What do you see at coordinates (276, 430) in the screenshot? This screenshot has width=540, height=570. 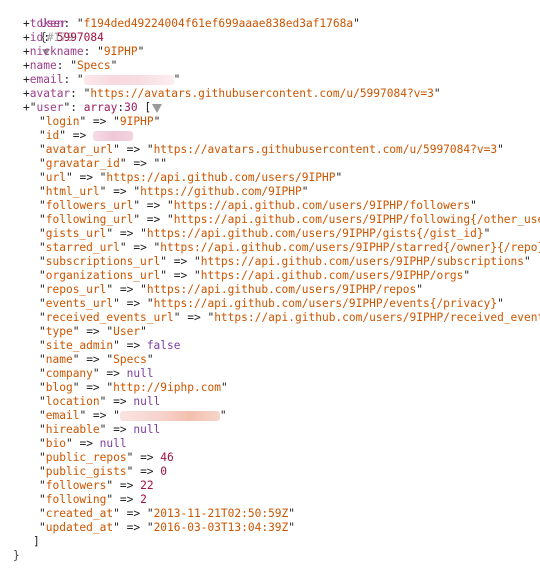 I see `array-entry-hireable: "hireable" => null` at bounding box center [276, 430].